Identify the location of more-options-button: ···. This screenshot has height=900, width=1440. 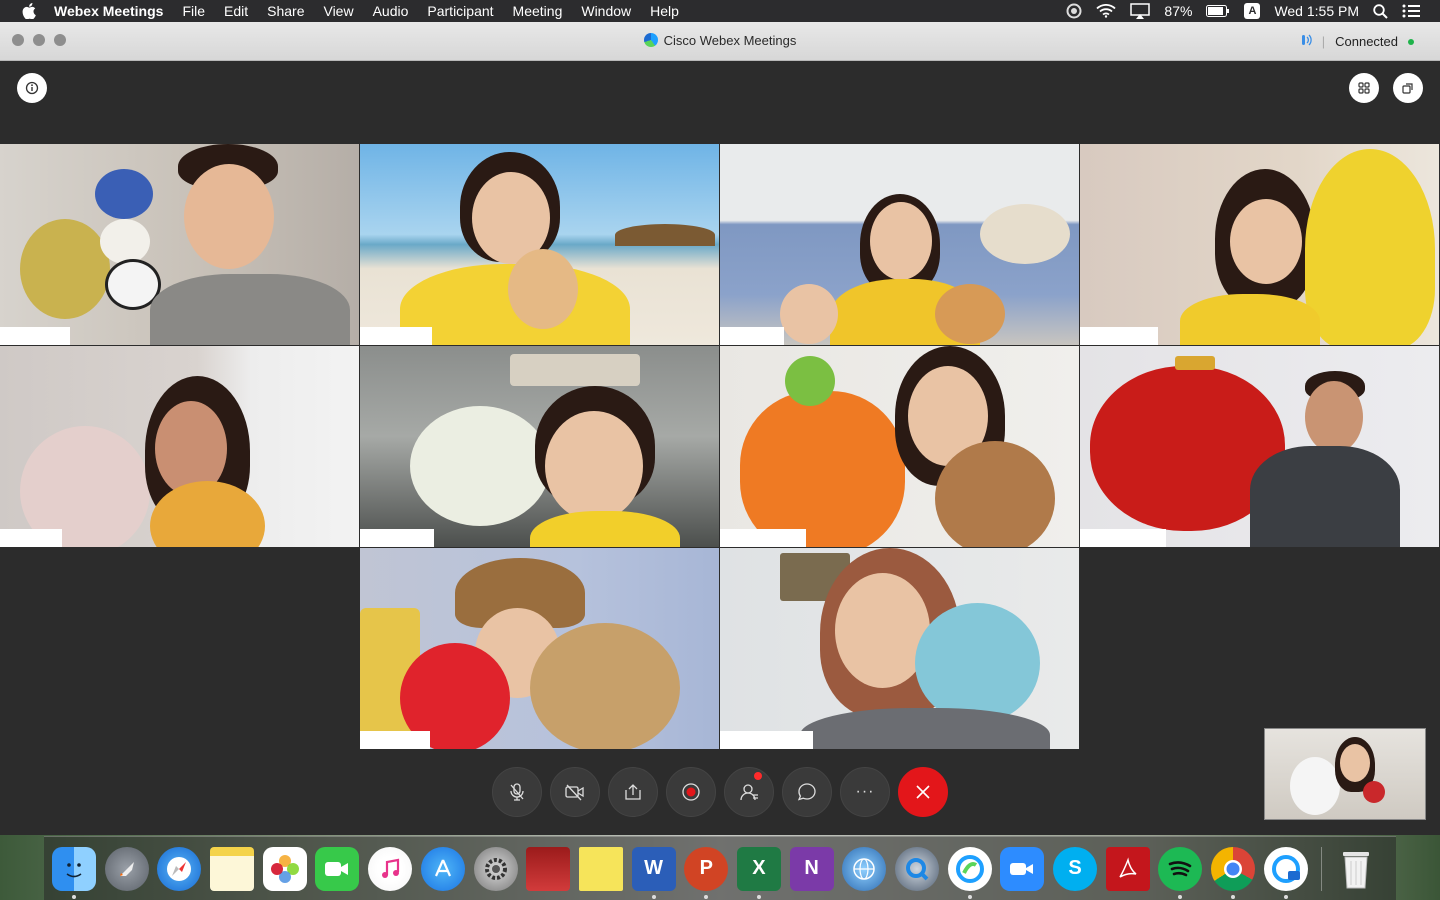
(865, 792).